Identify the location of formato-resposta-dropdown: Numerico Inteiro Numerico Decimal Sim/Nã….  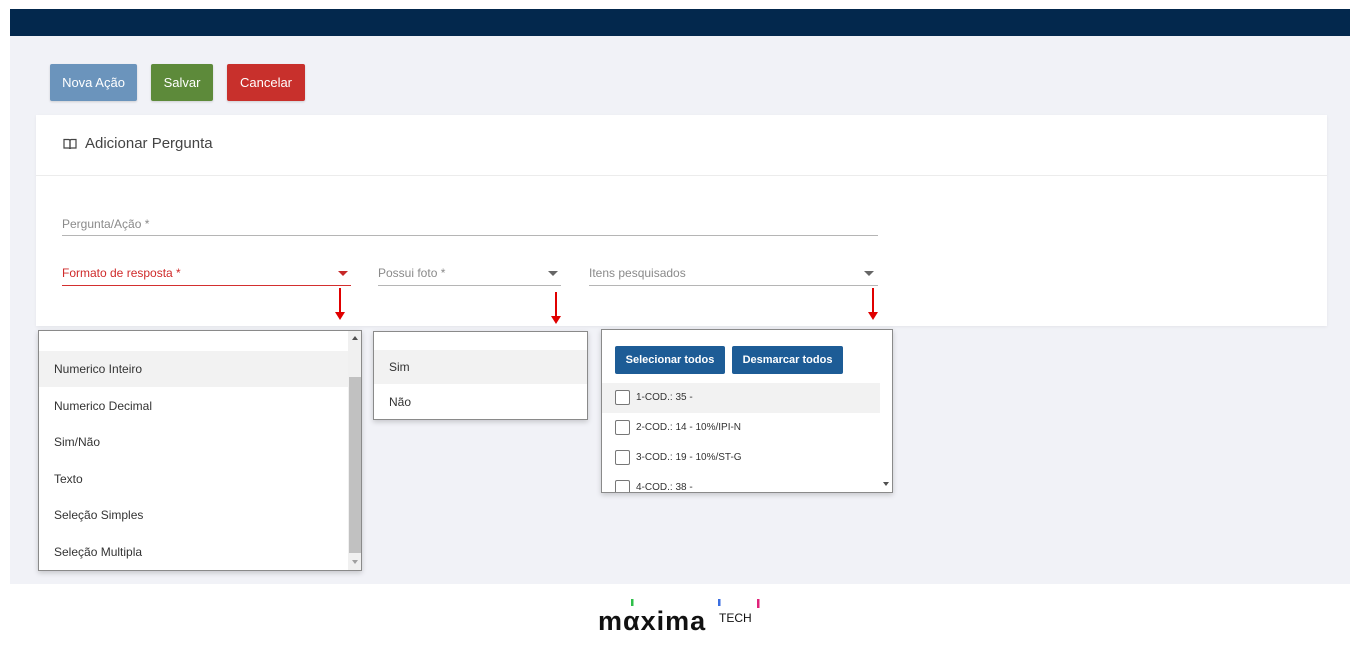
(200, 450).